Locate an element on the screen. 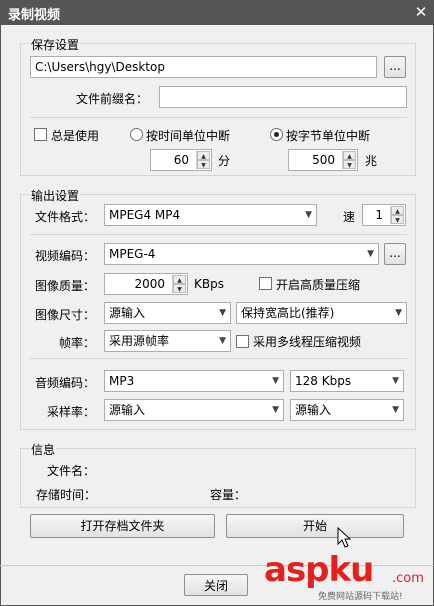  samplerate-select: 源输入 ▼ is located at coordinates (194, 410).